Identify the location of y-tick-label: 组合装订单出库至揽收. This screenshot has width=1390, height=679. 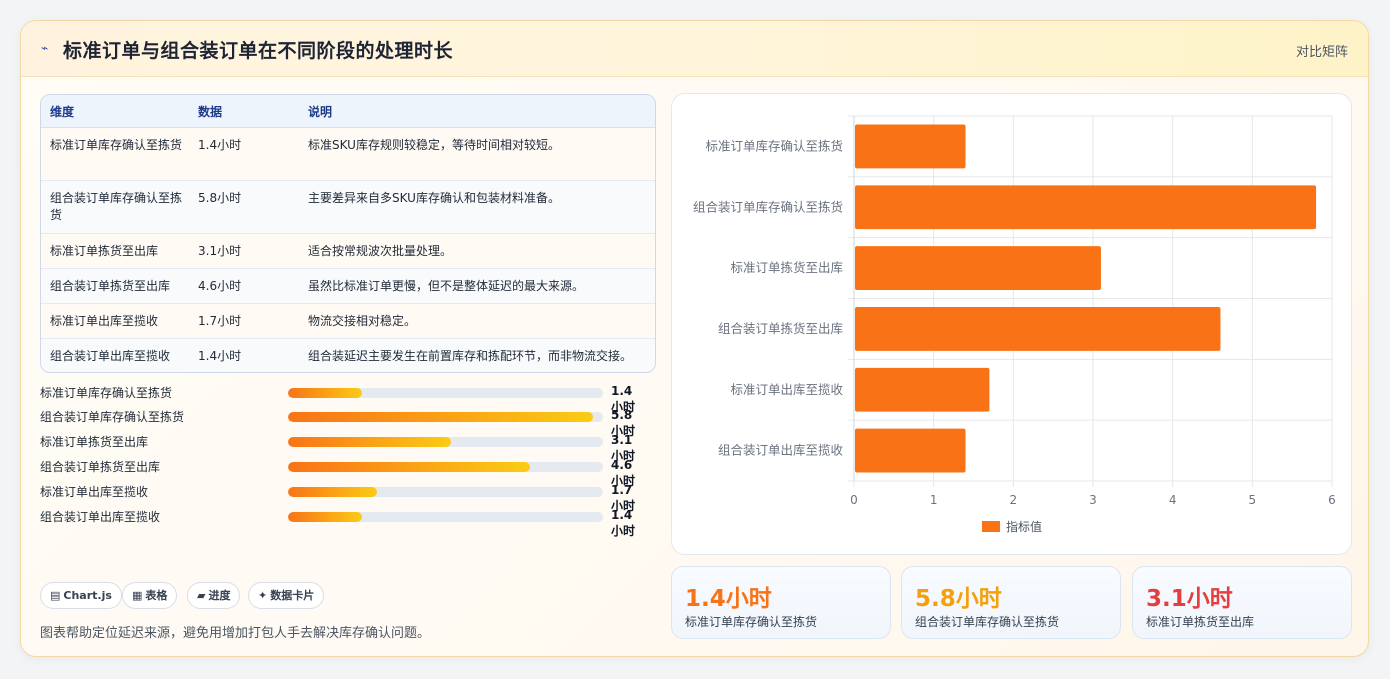
(781, 450).